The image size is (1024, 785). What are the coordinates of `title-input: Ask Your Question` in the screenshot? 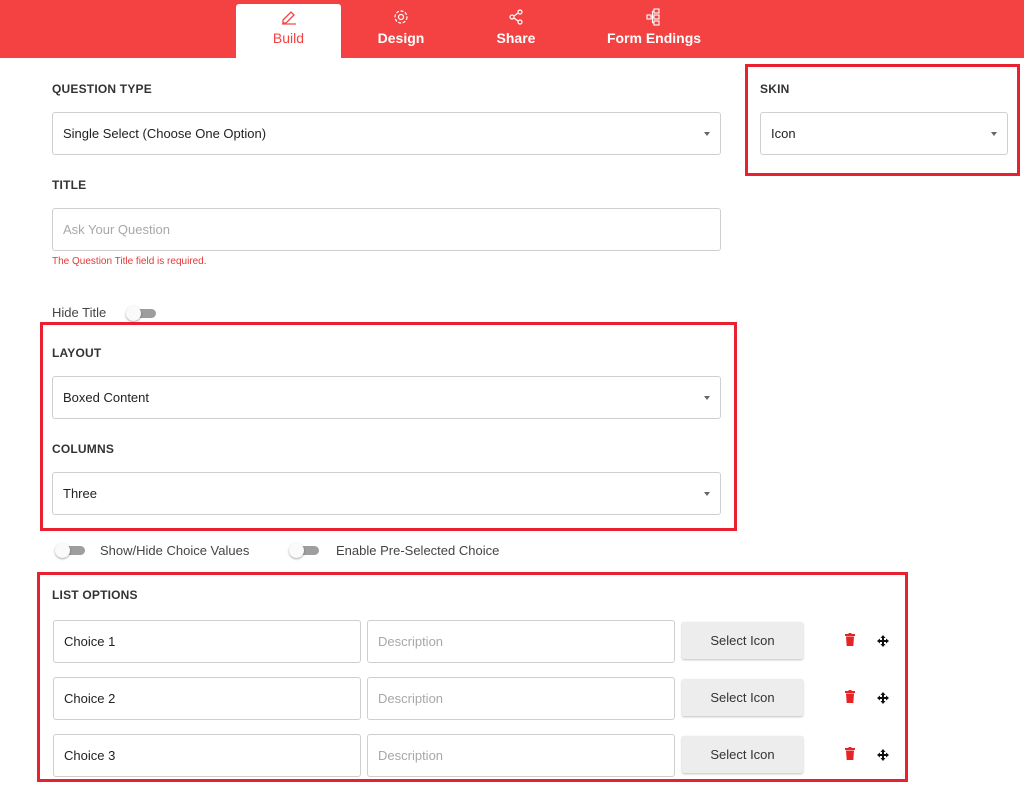 It's located at (386, 229).